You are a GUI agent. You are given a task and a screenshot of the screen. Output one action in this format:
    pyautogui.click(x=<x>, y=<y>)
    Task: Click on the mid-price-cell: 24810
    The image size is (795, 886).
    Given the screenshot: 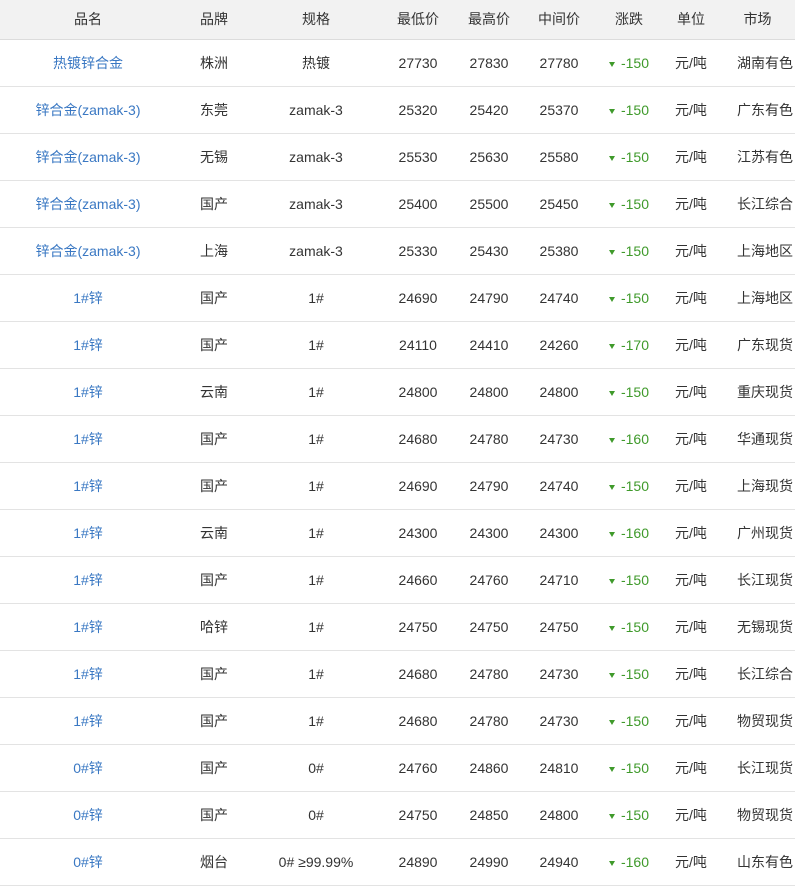 What is the action you would take?
    pyautogui.click(x=559, y=768)
    